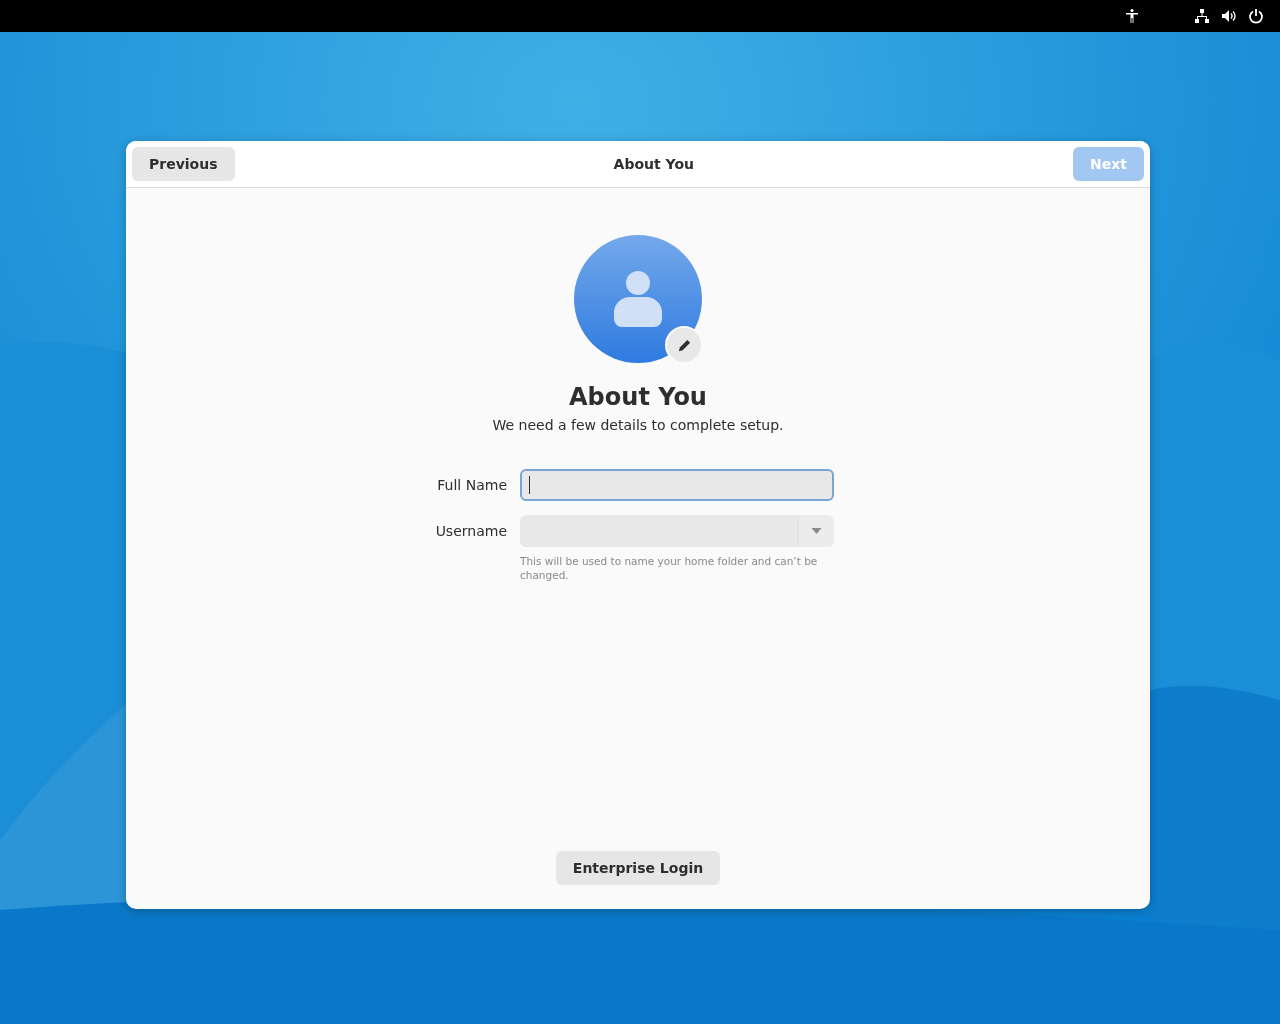 The image size is (1280, 1024). Describe the element at coordinates (529, 485) in the screenshot. I see `text-cursor` at that location.